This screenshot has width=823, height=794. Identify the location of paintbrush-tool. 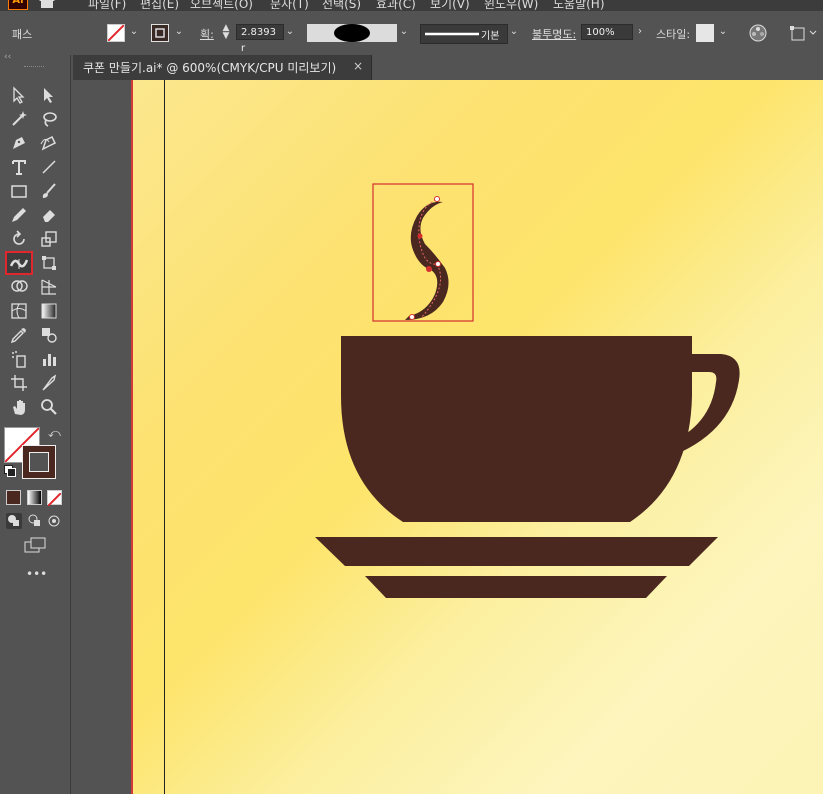
(49, 191).